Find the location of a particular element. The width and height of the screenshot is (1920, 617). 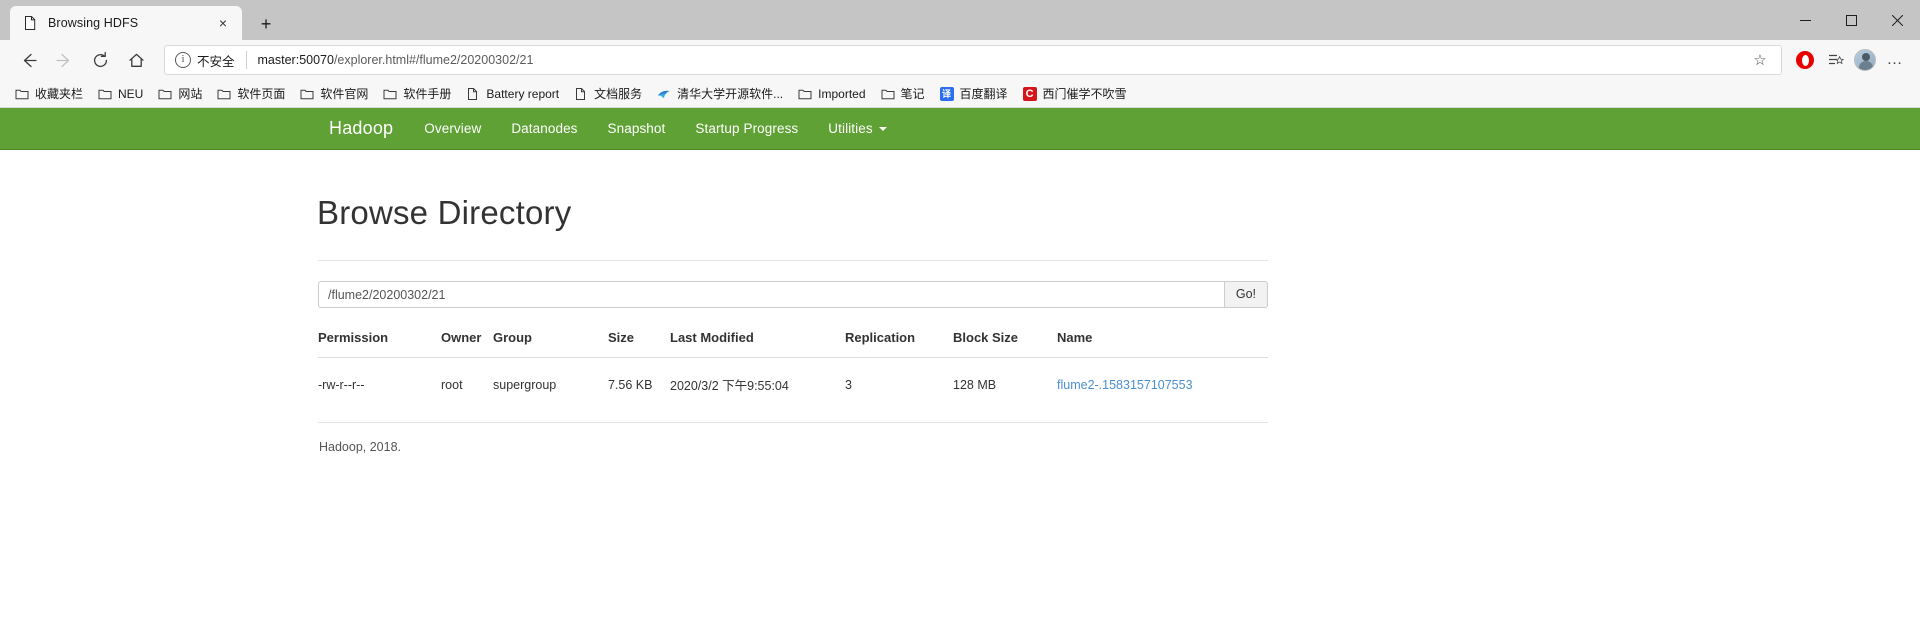

nav-item-snapshot: Snapshot is located at coordinates (637, 128).